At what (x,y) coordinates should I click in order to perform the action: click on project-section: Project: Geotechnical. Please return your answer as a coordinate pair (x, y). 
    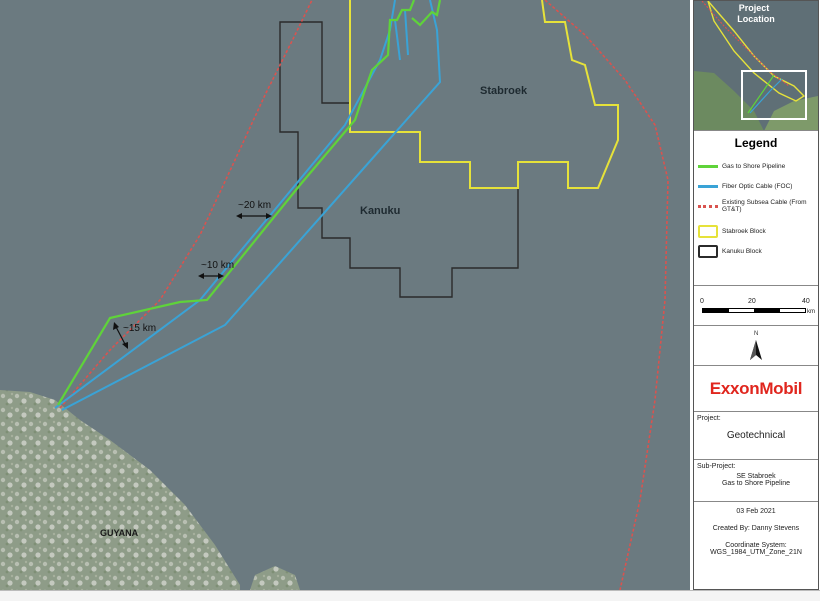
    Looking at the image, I should click on (756, 436).